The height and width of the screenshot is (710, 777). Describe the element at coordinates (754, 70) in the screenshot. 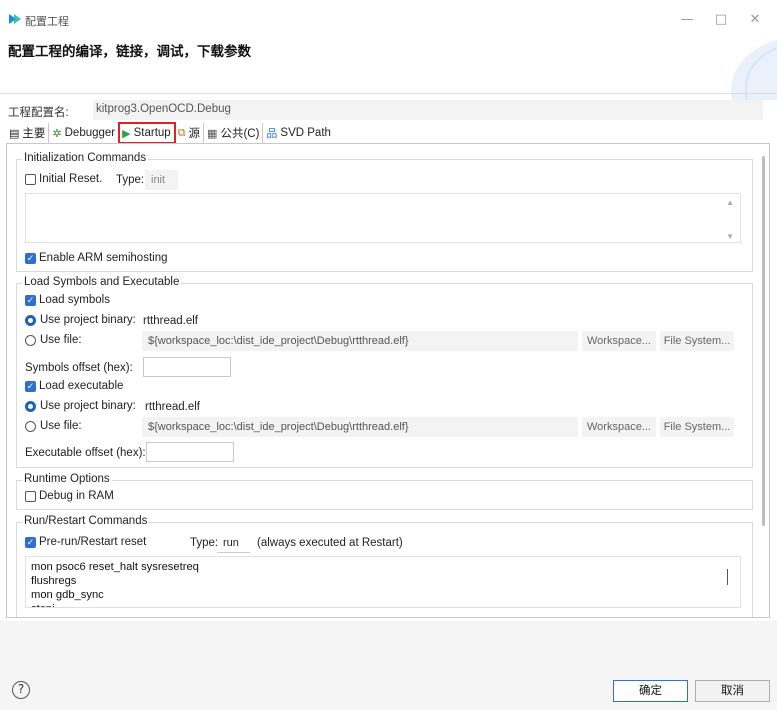

I see `banner-decoration` at that location.